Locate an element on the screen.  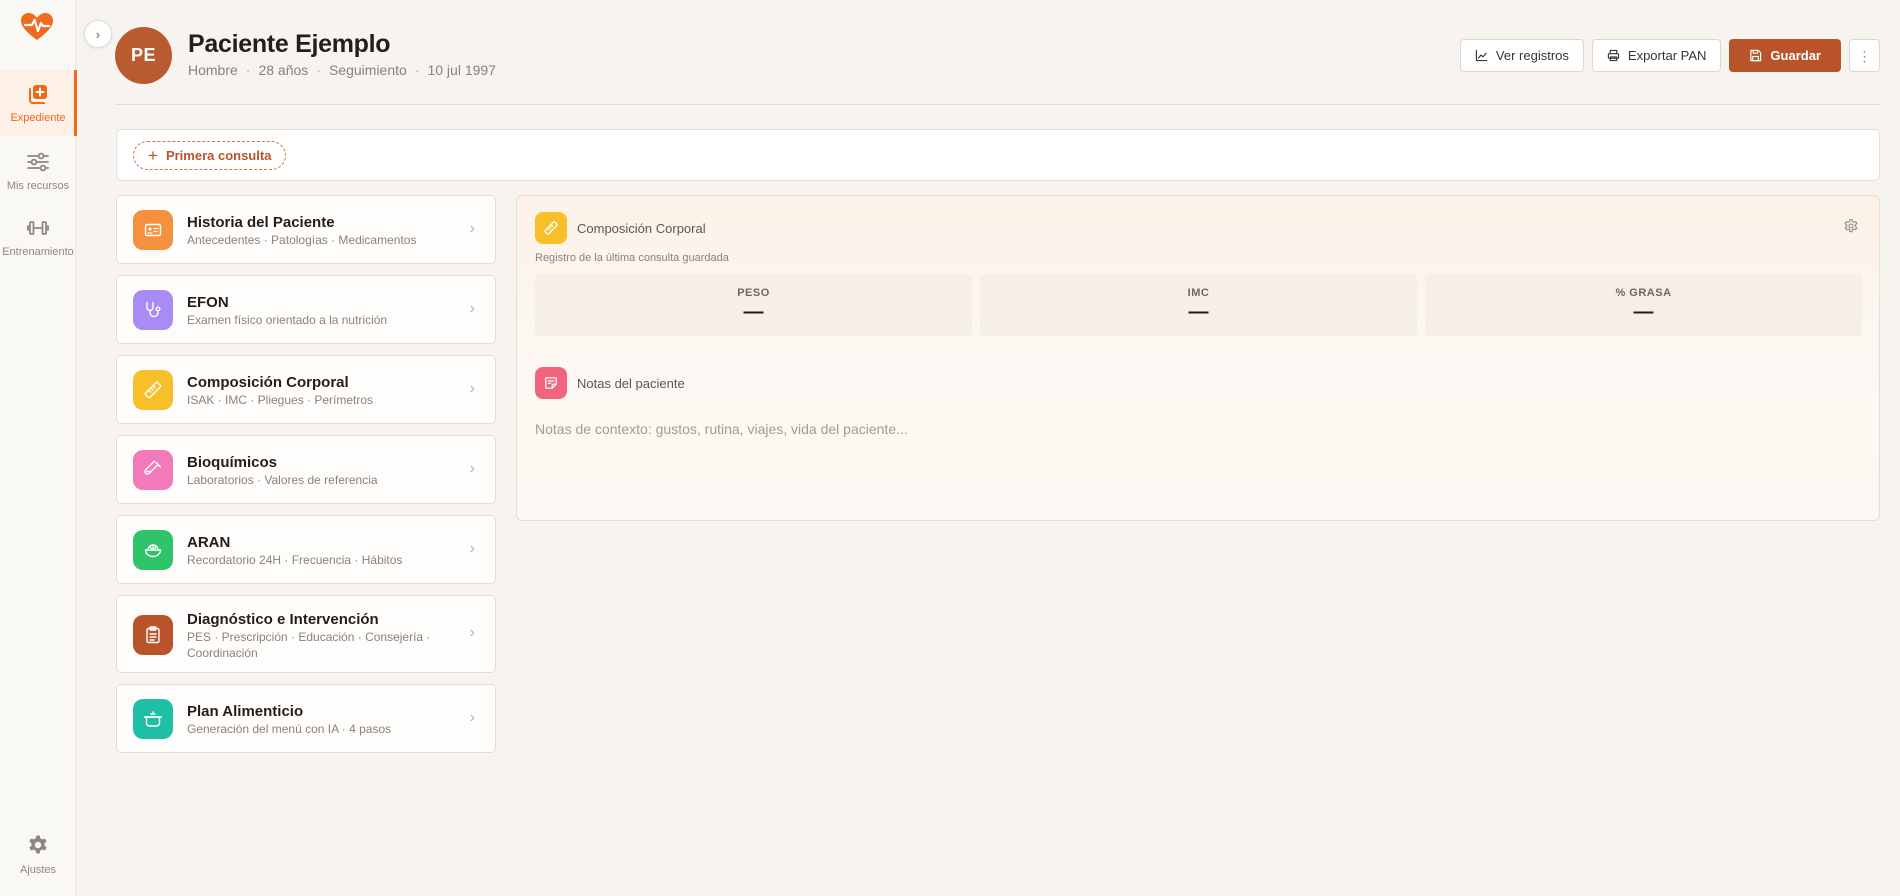
button-label: Exportar PAN is located at coordinates (1667, 55).